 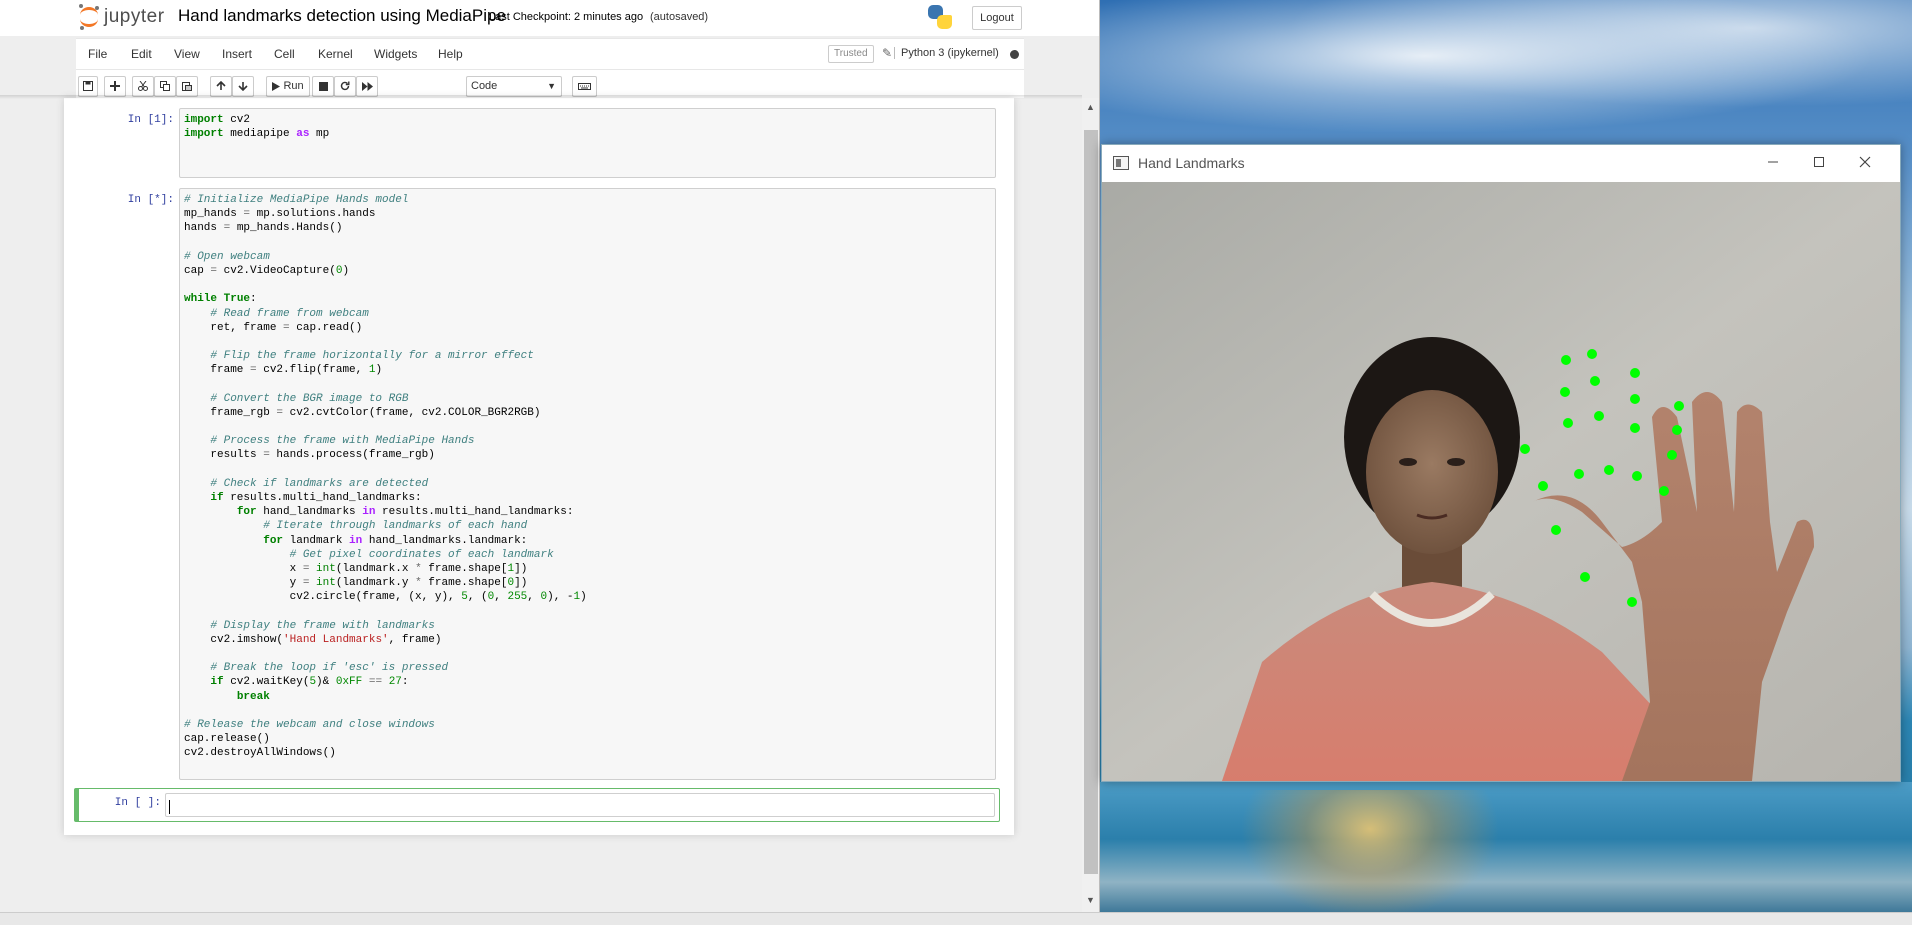 What do you see at coordinates (342, 441) in the screenshot?
I see `code-line: # Process the frame with MediaPipe Hands` at bounding box center [342, 441].